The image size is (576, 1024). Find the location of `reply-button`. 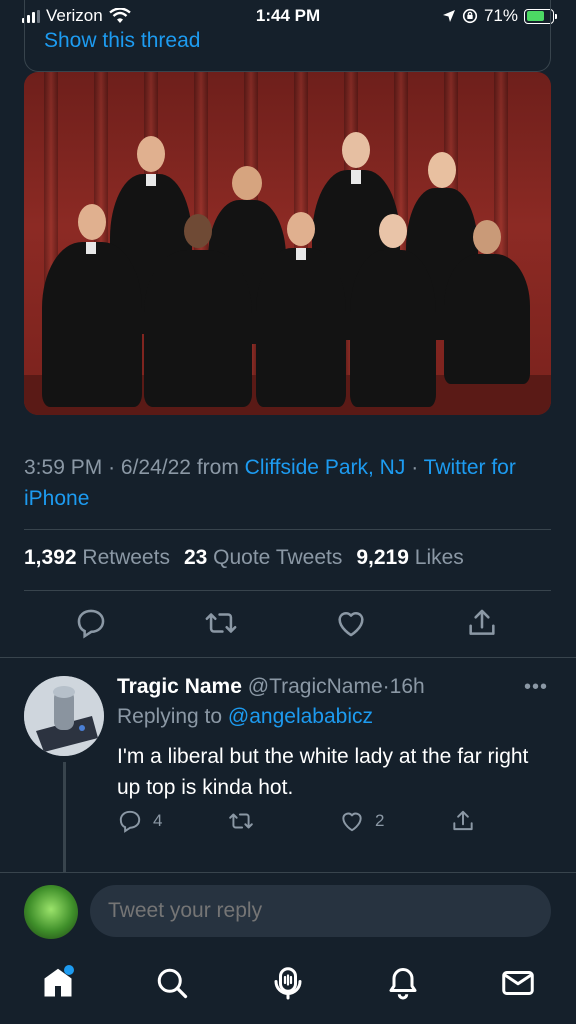

reply-button is located at coordinates (91, 623).